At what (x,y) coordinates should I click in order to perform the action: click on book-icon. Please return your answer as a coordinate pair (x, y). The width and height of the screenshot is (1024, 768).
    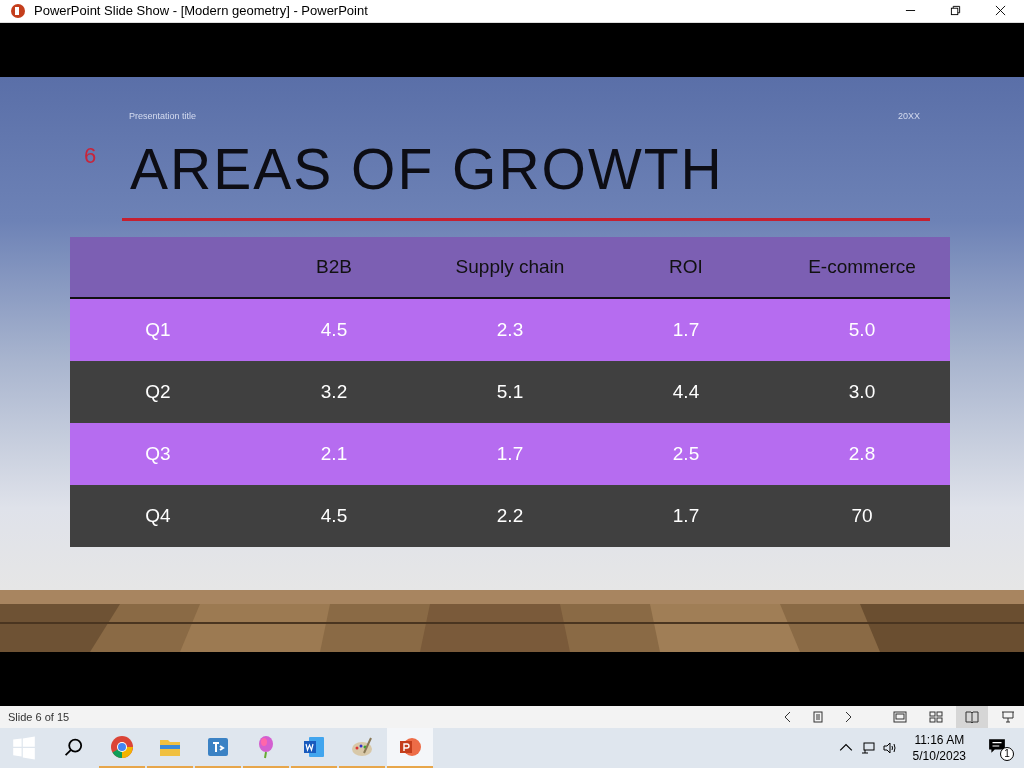
    Looking at the image, I should click on (972, 717).